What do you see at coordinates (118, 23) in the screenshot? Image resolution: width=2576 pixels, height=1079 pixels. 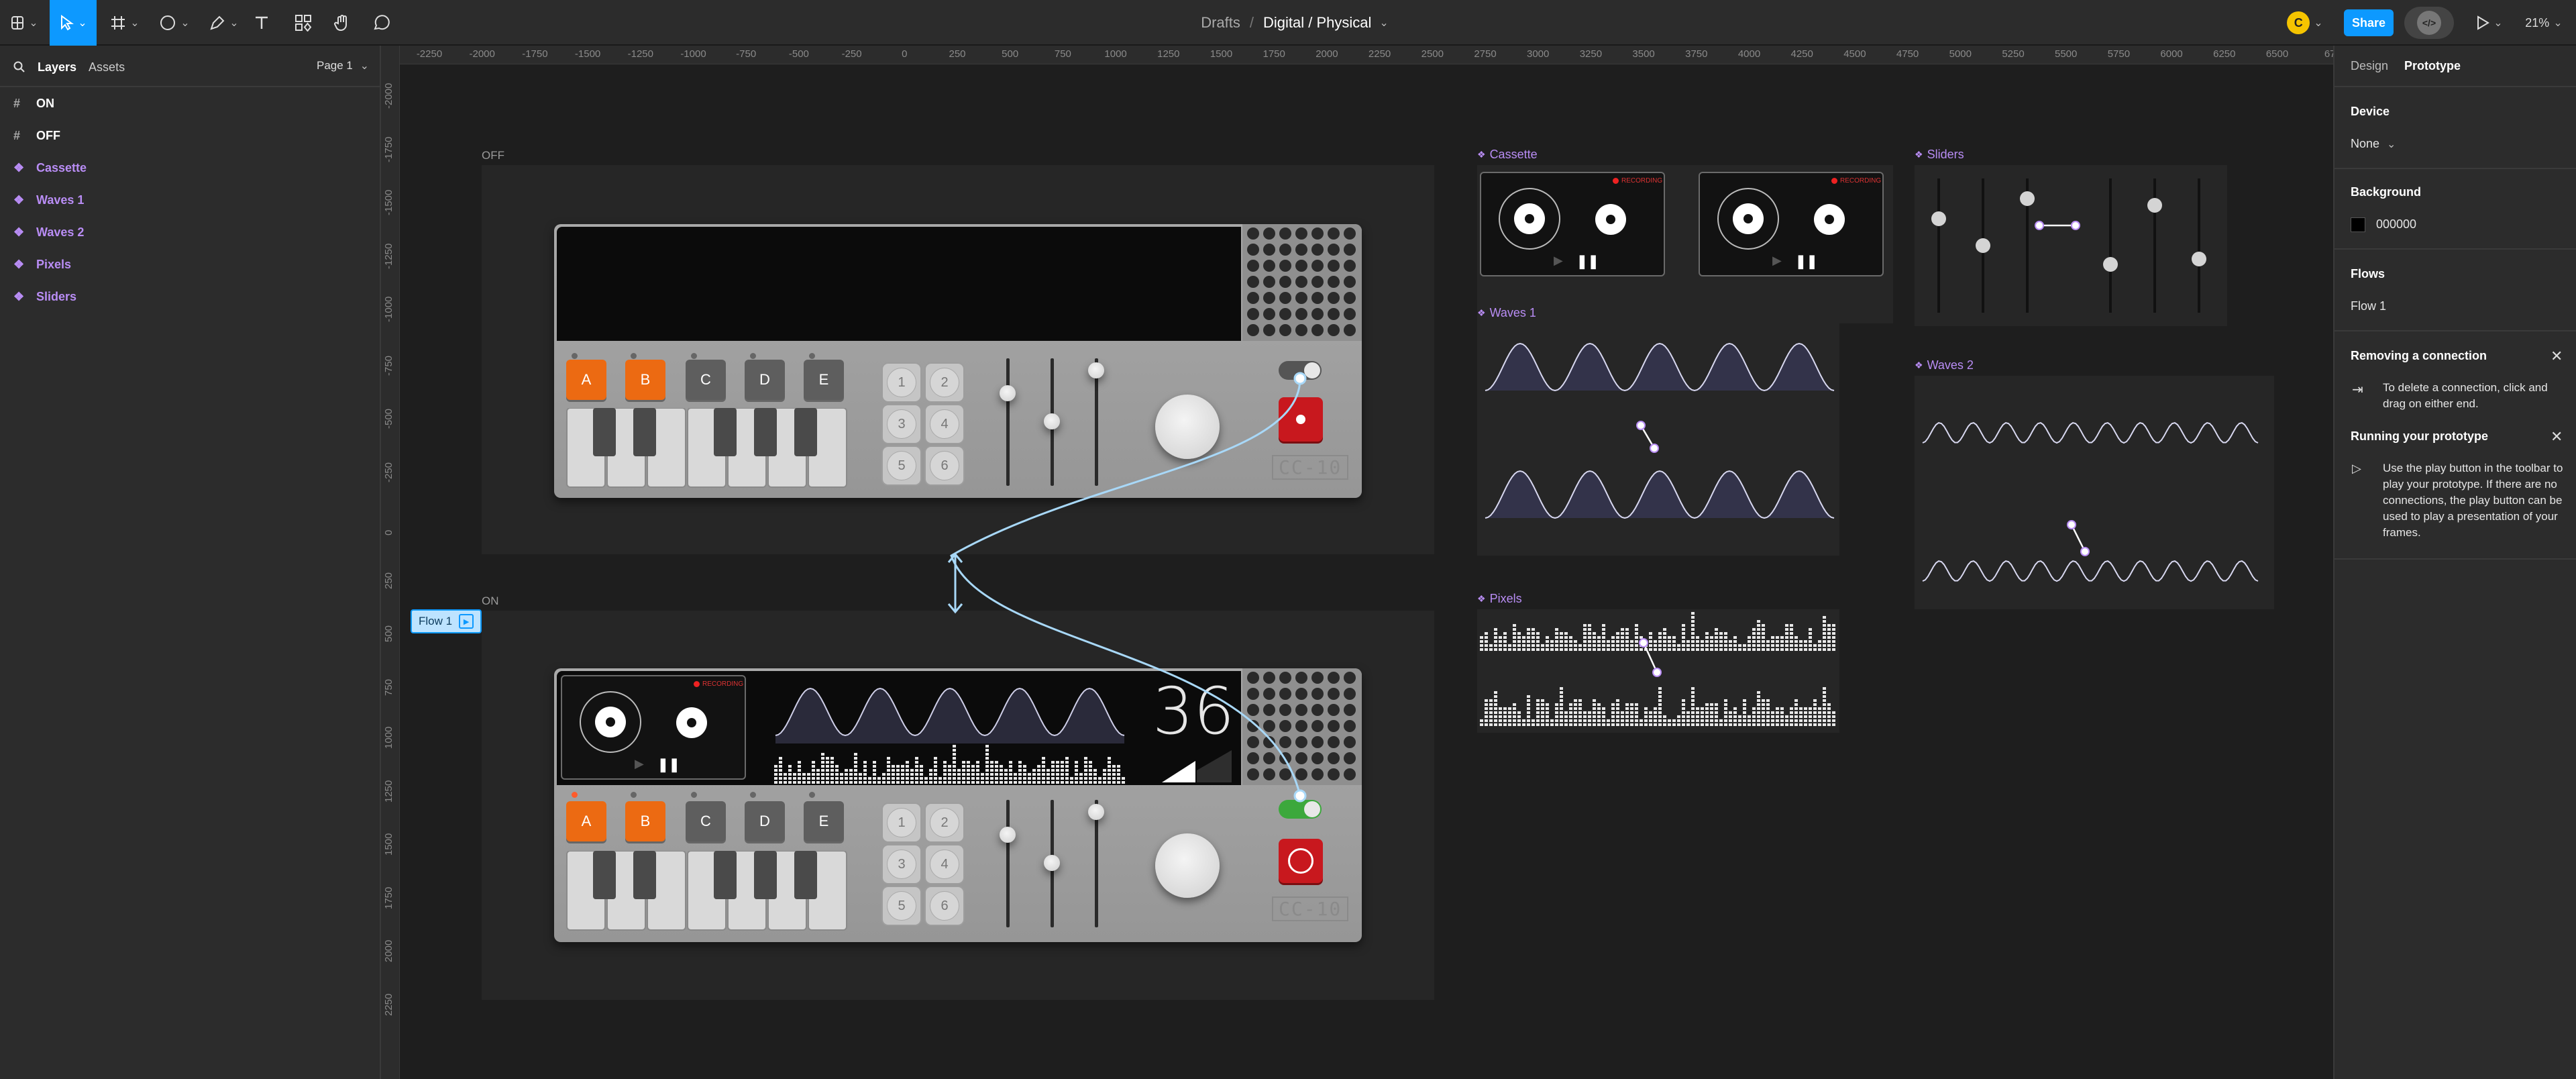 I see `frame-icon` at bounding box center [118, 23].